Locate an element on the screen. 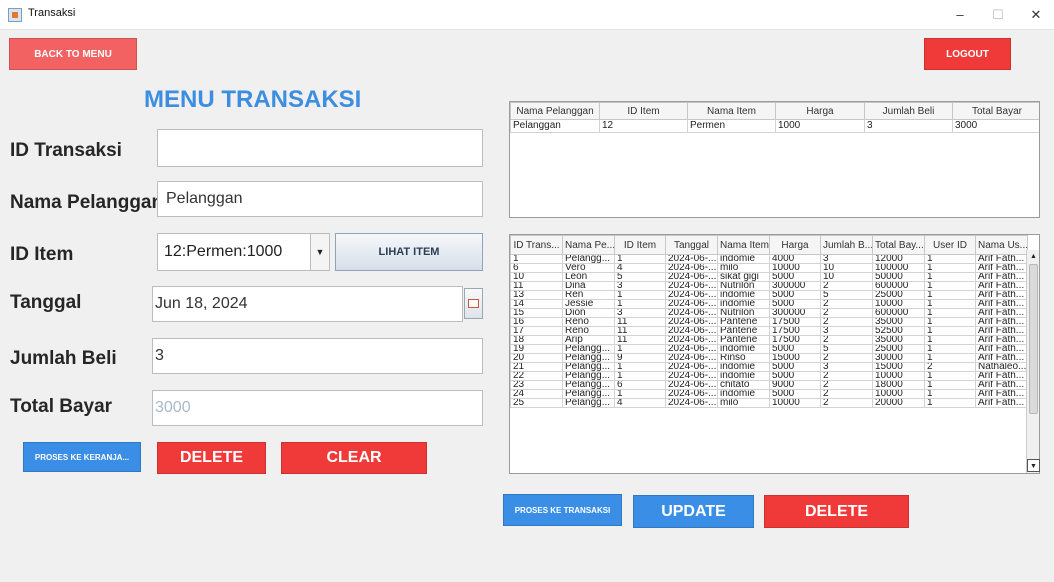 The image size is (1054, 582). column-header: Nama Pelanggan is located at coordinates (555, 111).